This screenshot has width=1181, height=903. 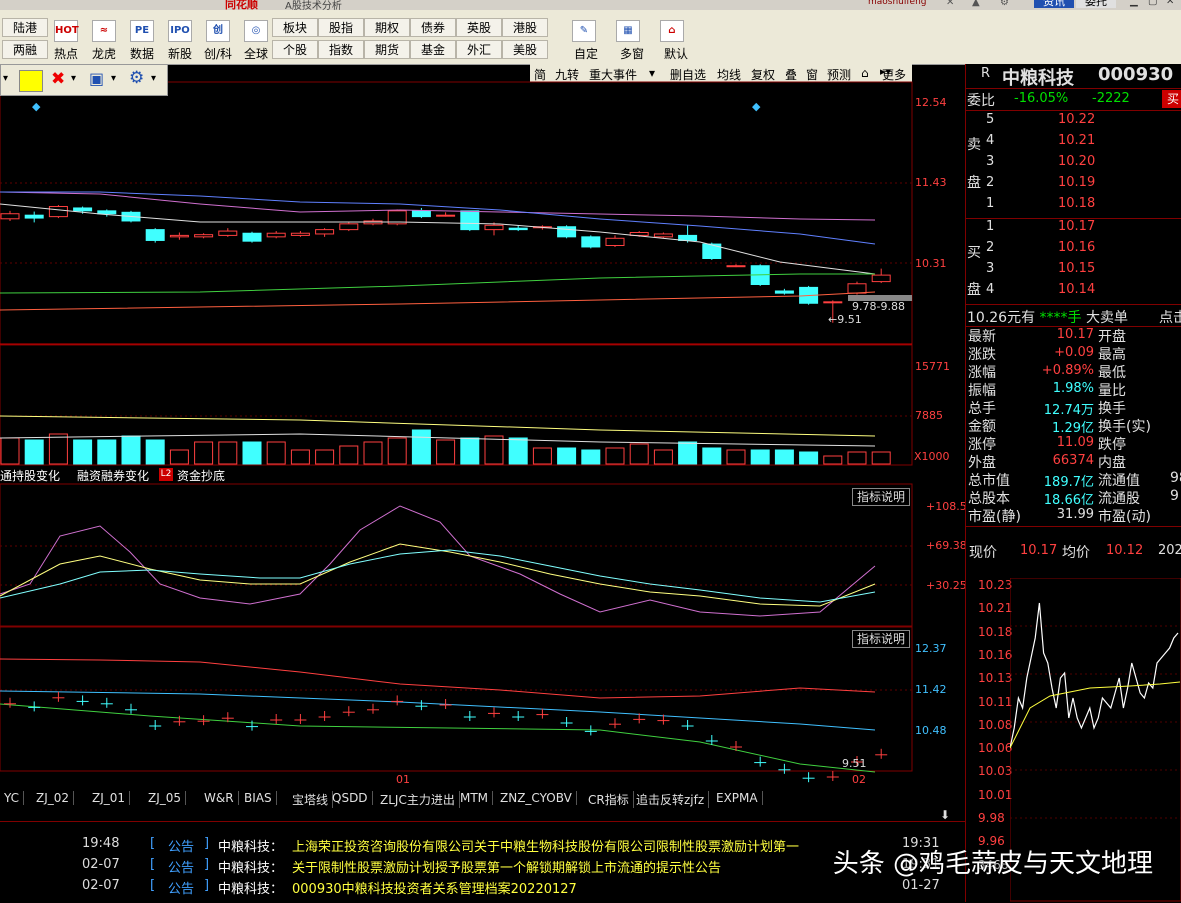 What do you see at coordinates (1076, 203) in the screenshot?
I see `sell-level-price: 10.18` at bounding box center [1076, 203].